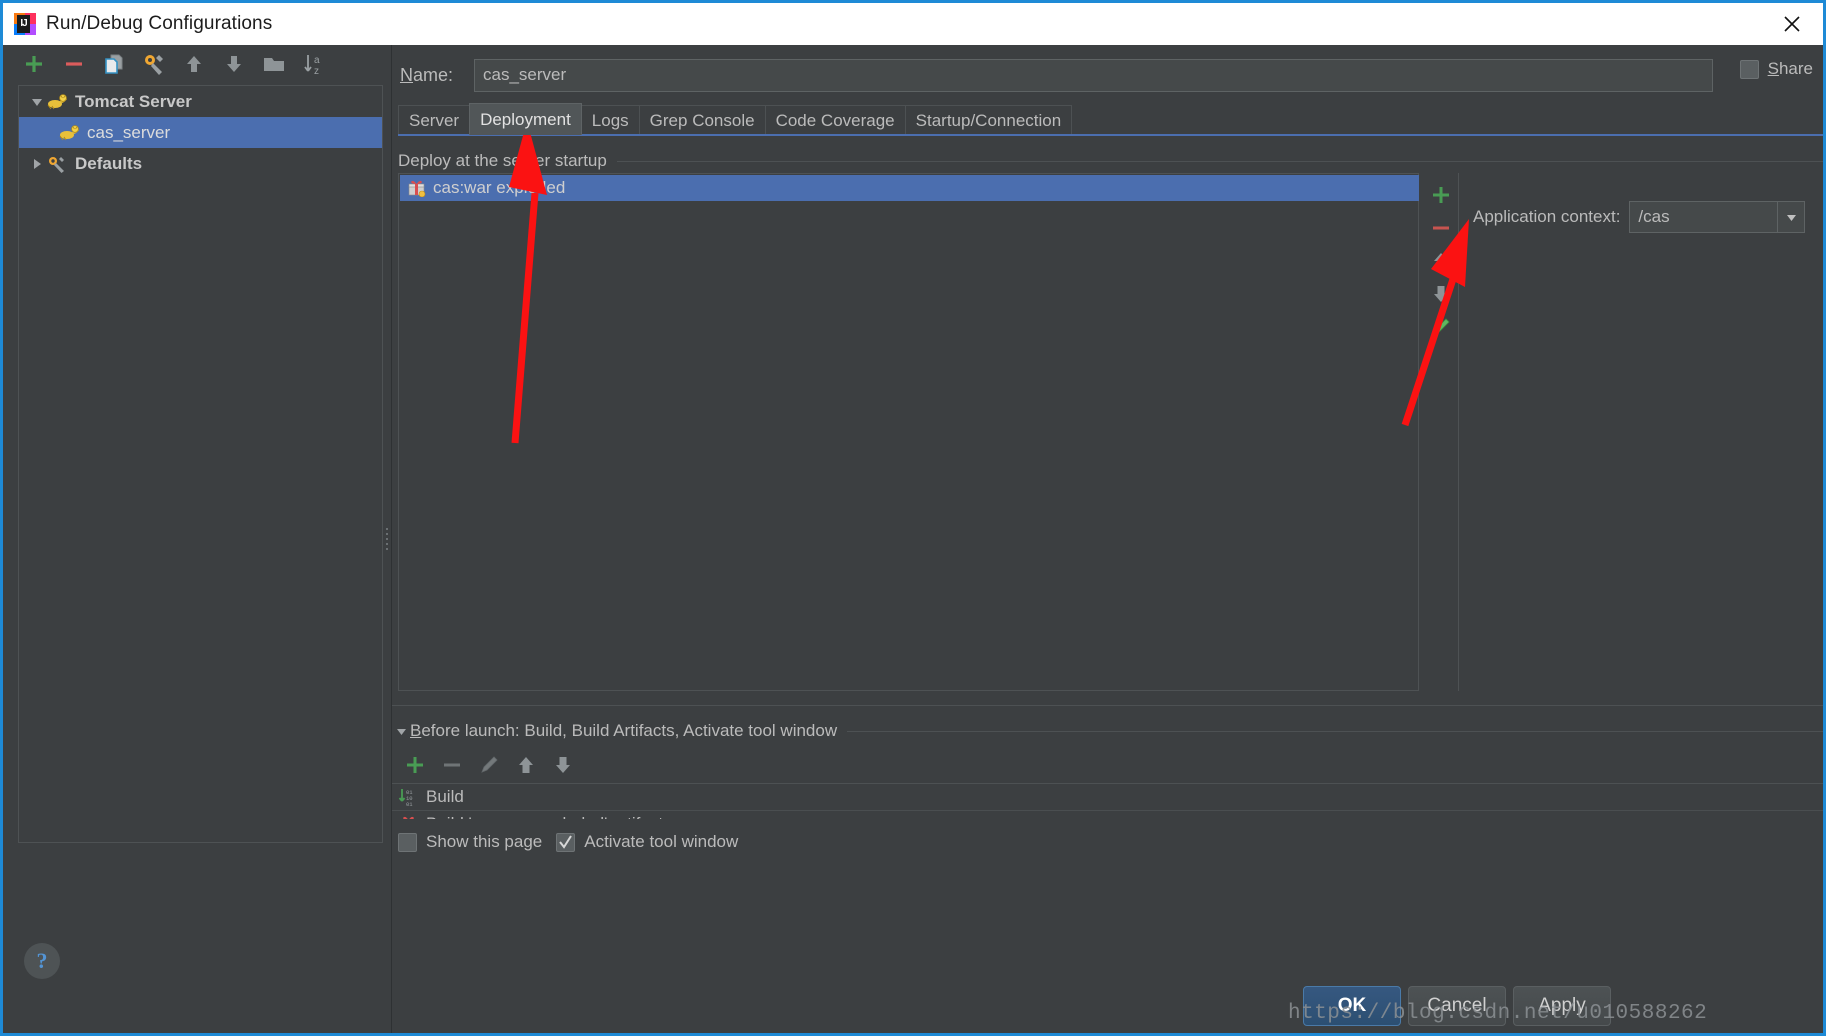  I want to click on activate-tool-window-checkbox: Activate tool window, so click(647, 842).